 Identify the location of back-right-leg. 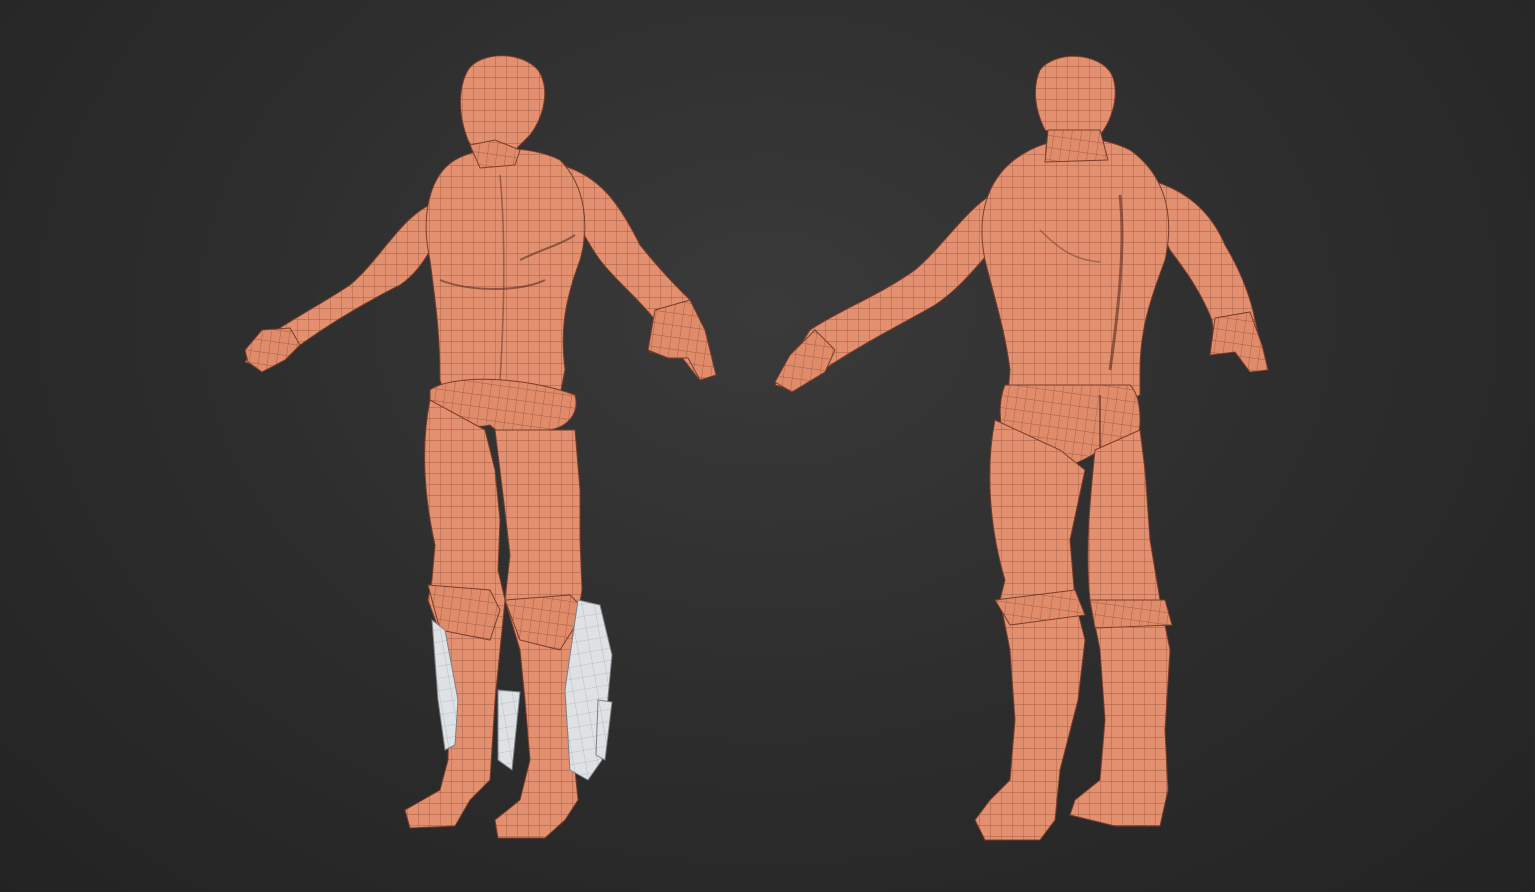
(1120, 628).